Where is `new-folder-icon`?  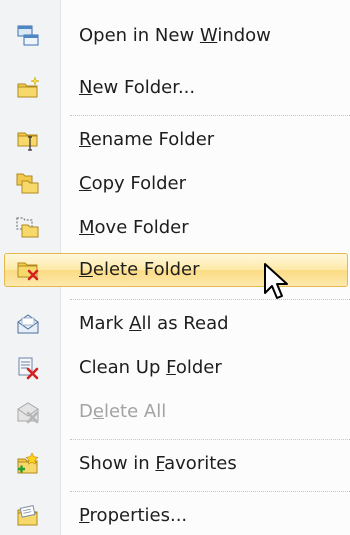 new-folder-icon is located at coordinates (28, 87).